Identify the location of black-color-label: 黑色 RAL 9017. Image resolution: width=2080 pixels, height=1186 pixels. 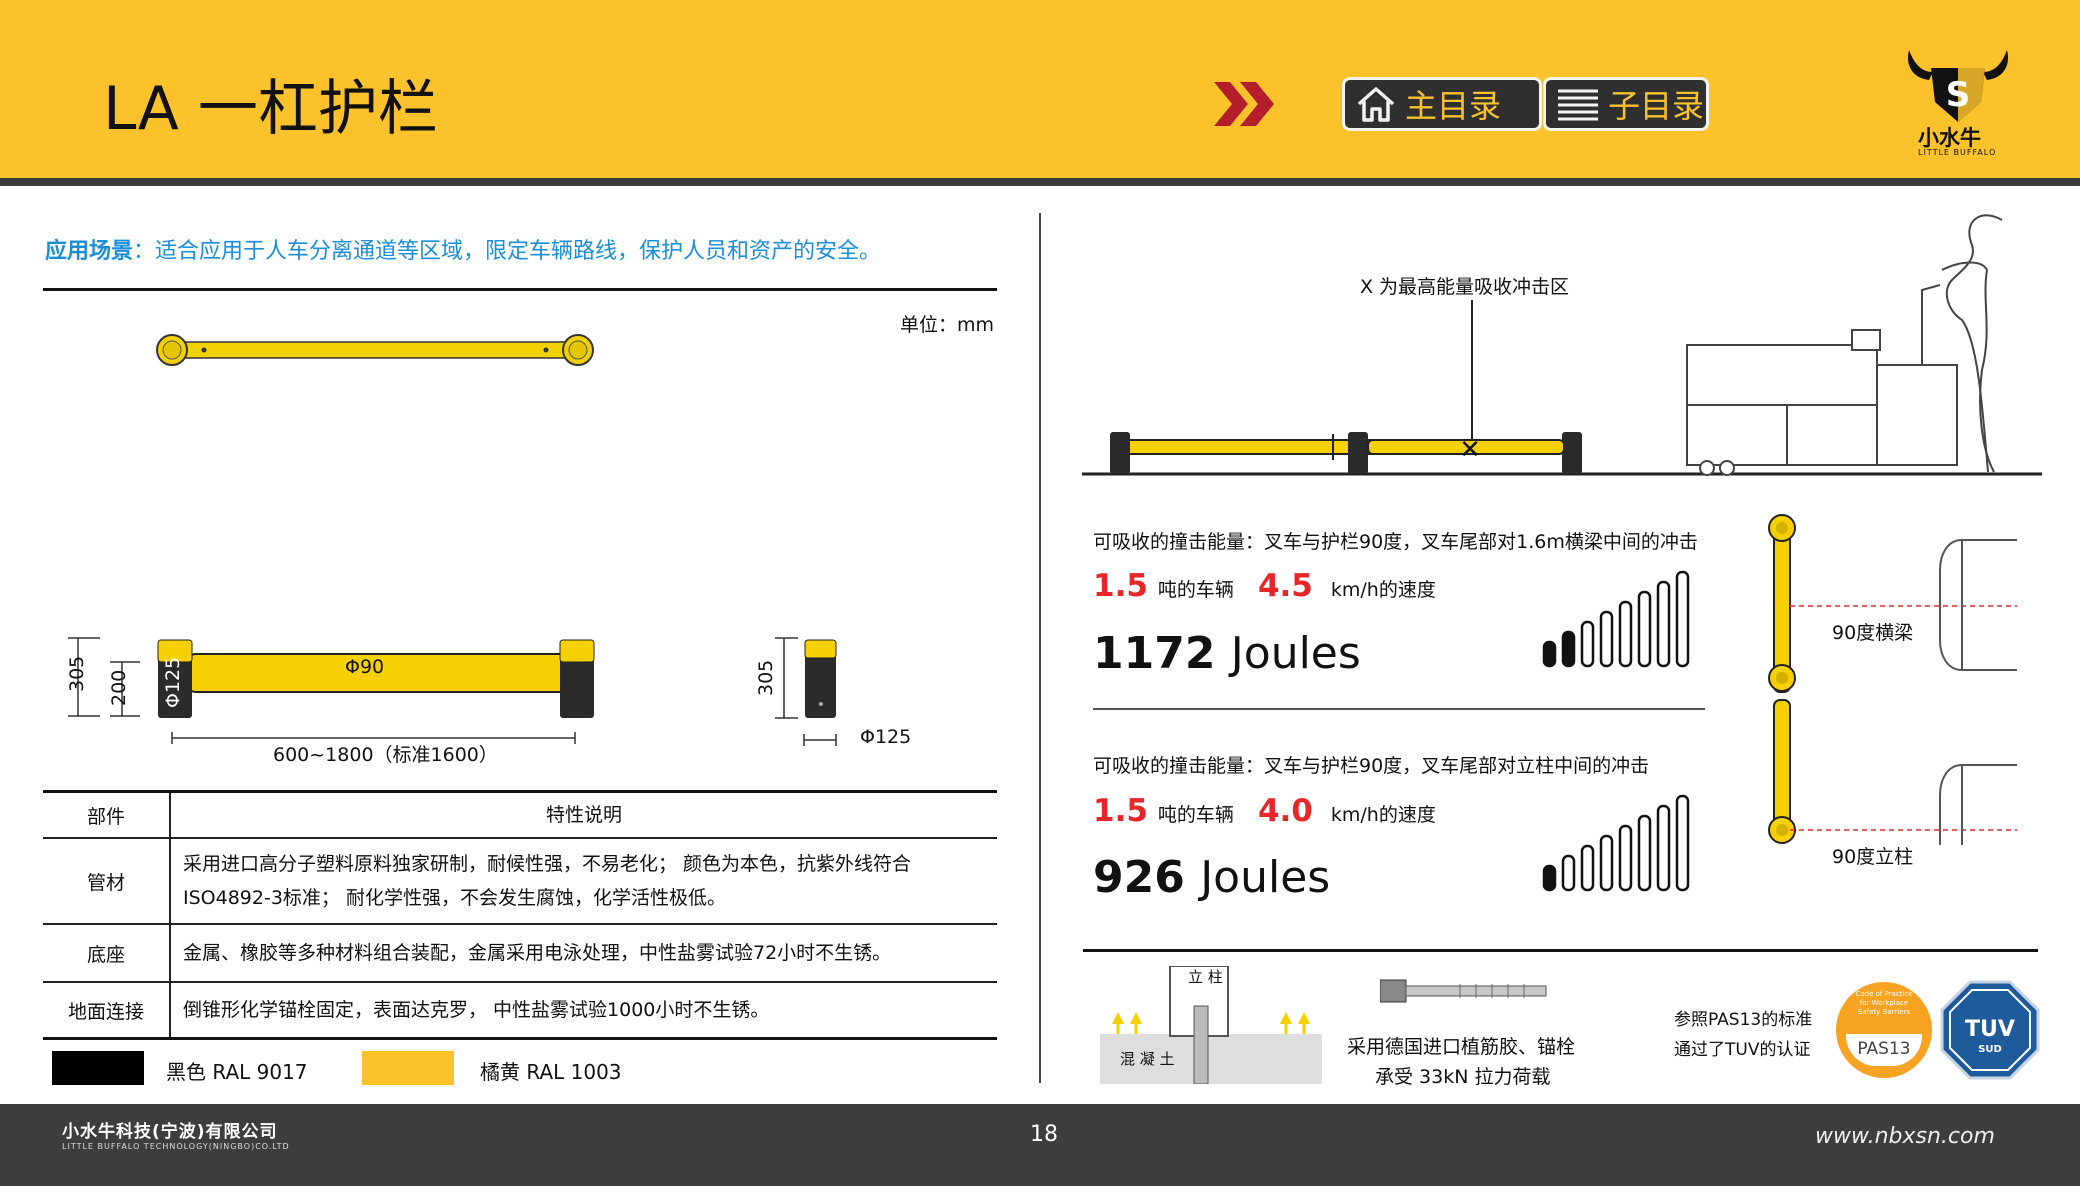
(237, 1072).